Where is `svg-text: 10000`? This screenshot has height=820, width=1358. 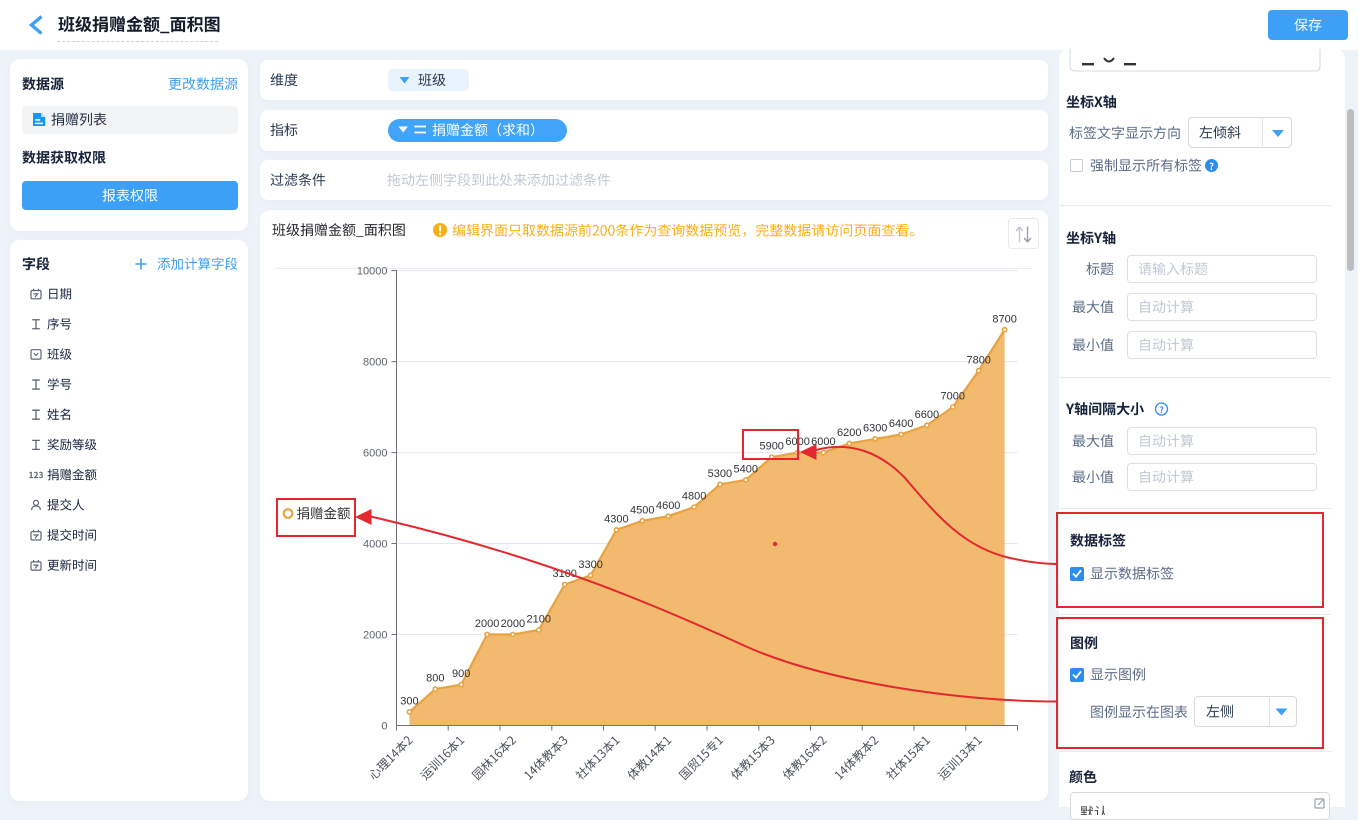
svg-text: 10000 is located at coordinates (372, 272).